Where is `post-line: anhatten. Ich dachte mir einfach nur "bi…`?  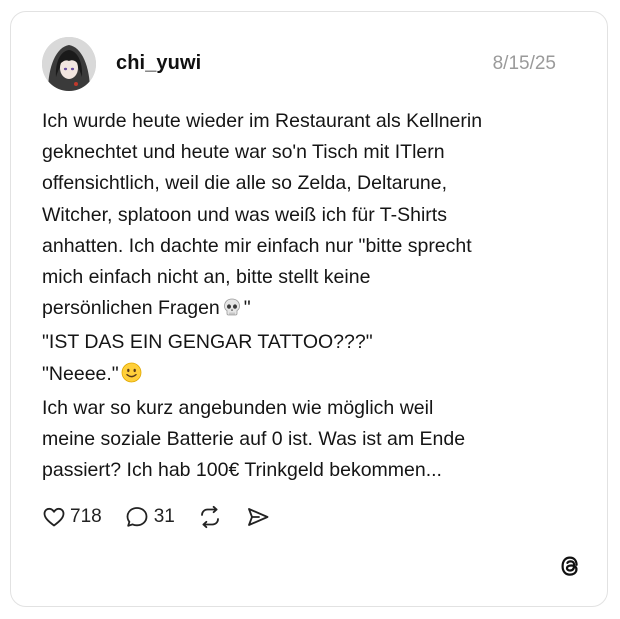
post-line: anhatten. Ich dachte mir einfach nur "bi… is located at coordinates (257, 245).